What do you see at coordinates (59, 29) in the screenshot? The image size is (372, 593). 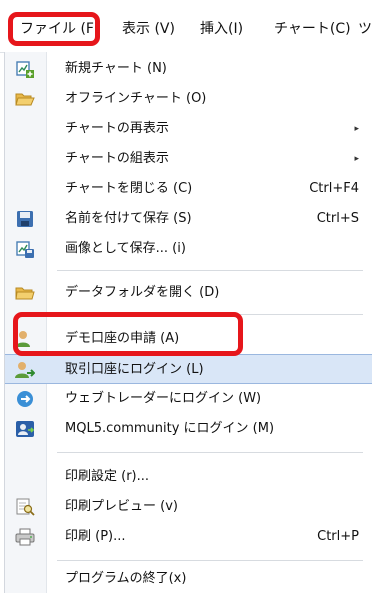 I see `menu-file: ファイル (F)` at bounding box center [59, 29].